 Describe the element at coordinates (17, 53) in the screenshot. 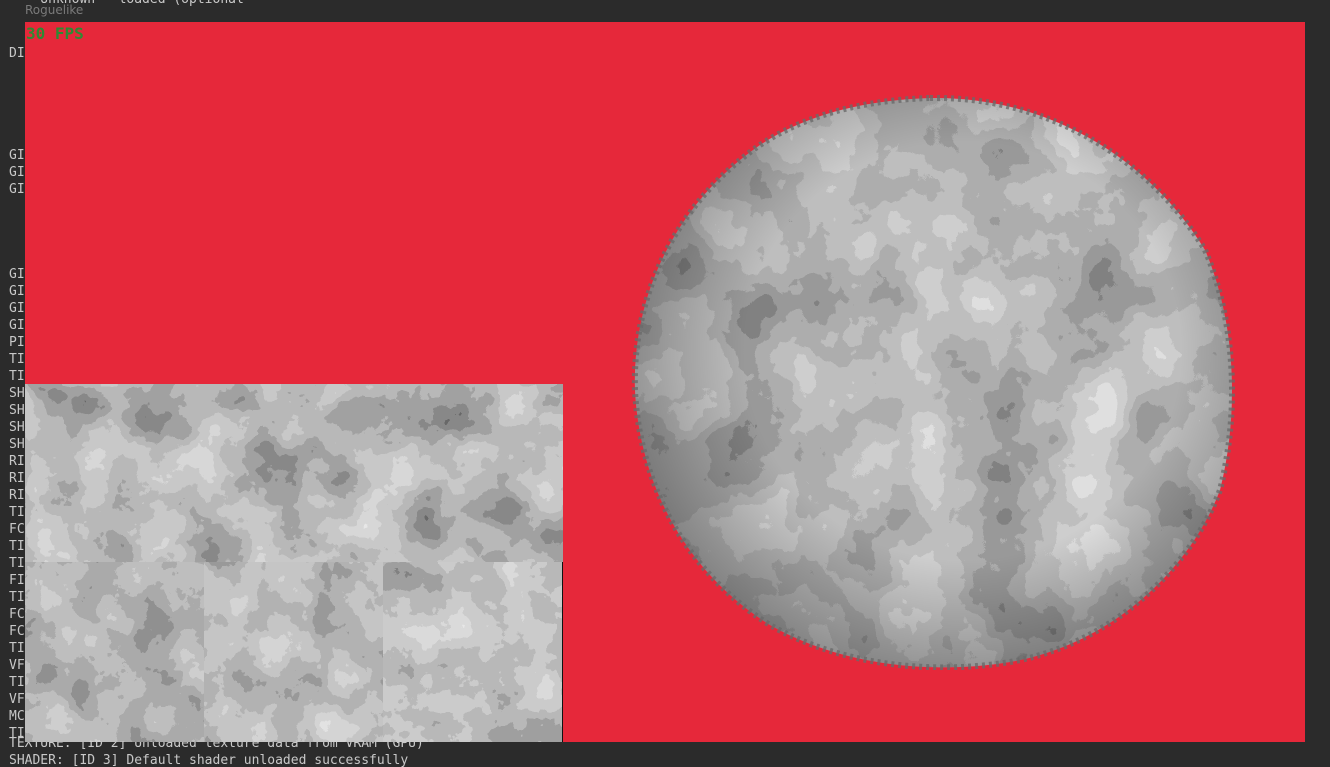

I see `console-line: DI` at that location.